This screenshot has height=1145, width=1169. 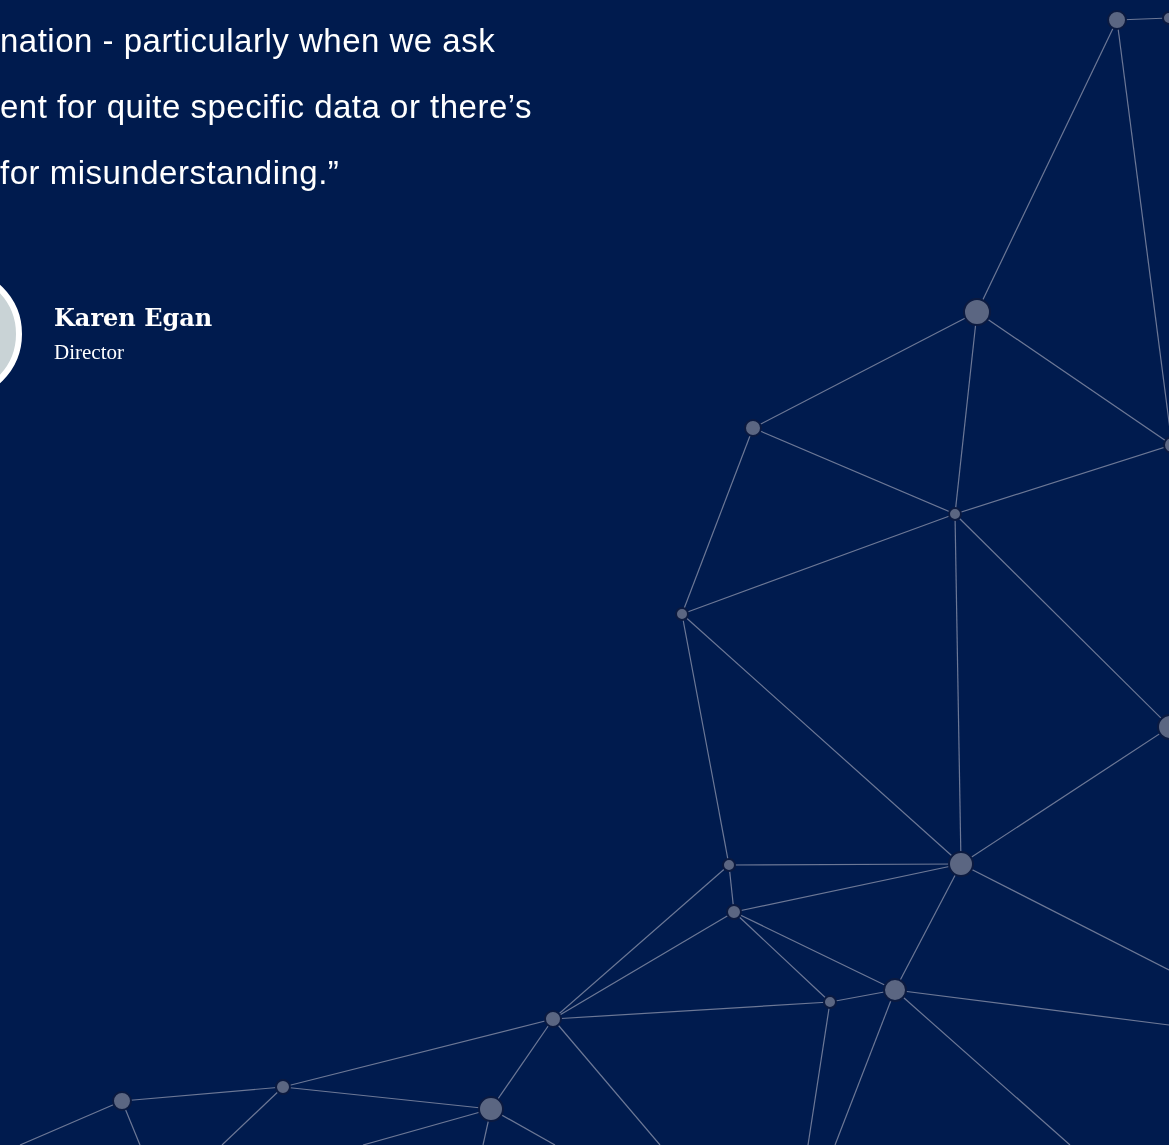 I want to click on author-name: Karen Egan, so click(x=133, y=317).